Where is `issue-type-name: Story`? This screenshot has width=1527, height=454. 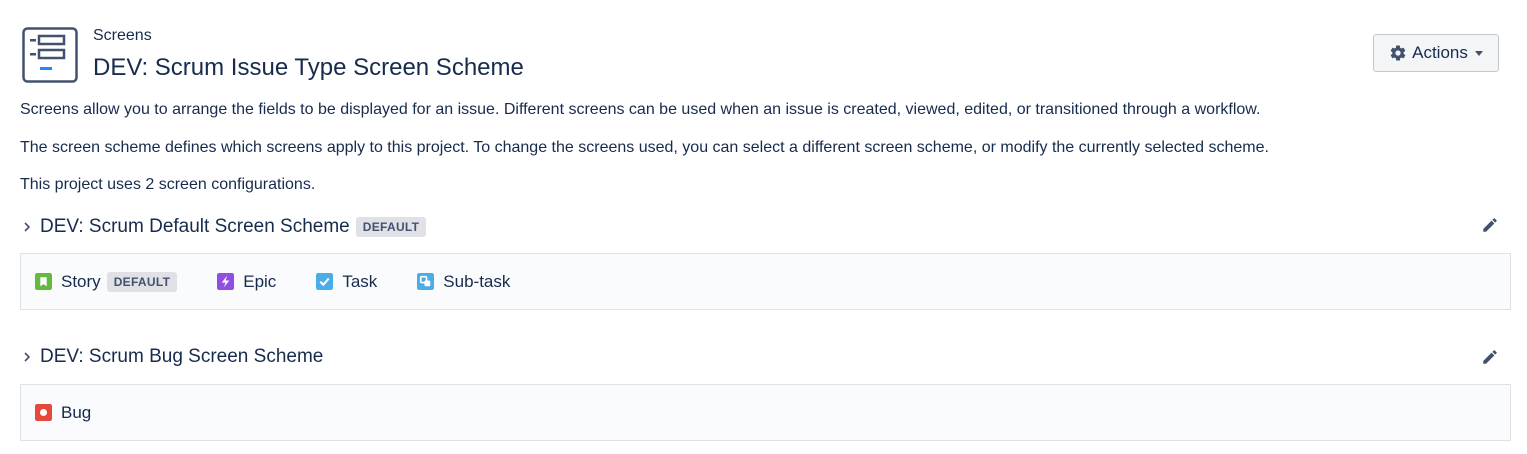
issue-type-name: Story is located at coordinates (81, 281).